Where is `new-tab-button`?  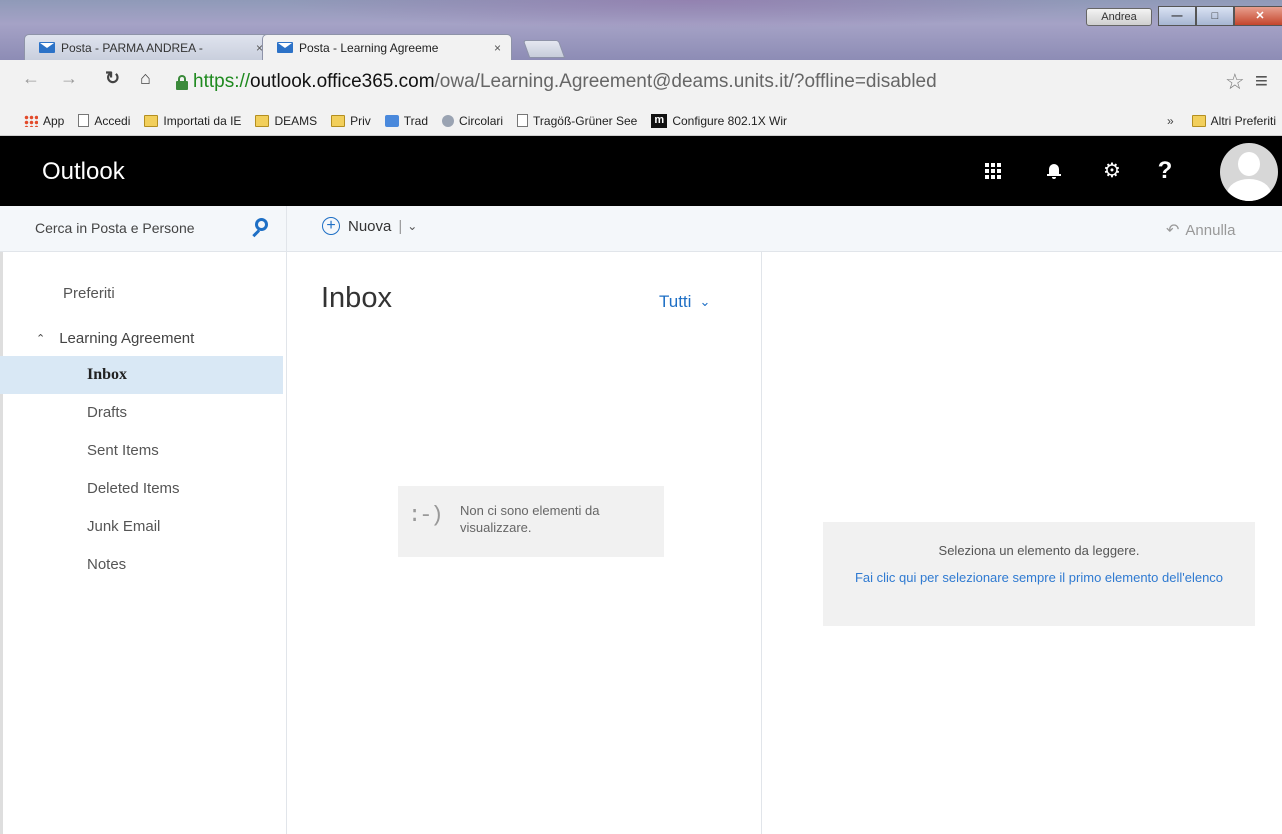 new-tab-button is located at coordinates (544, 49).